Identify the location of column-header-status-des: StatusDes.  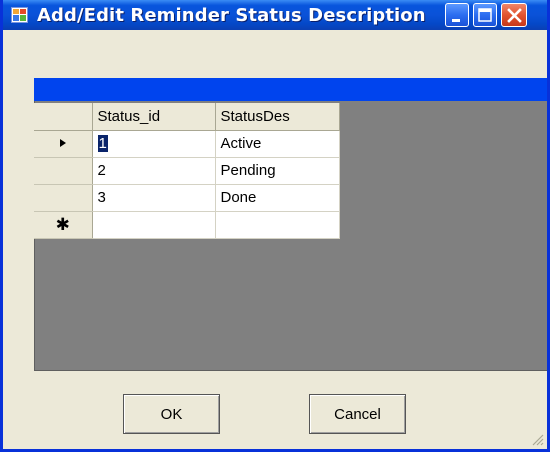
(277, 117).